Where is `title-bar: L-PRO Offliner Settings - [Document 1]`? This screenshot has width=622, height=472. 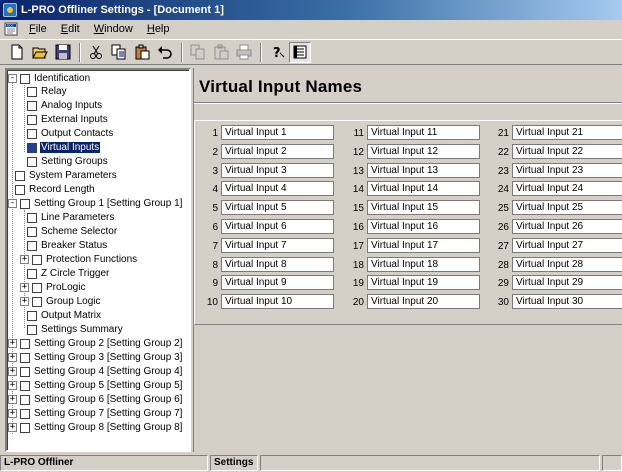 title-bar: L-PRO Offliner Settings - [Document 1] is located at coordinates (311, 10).